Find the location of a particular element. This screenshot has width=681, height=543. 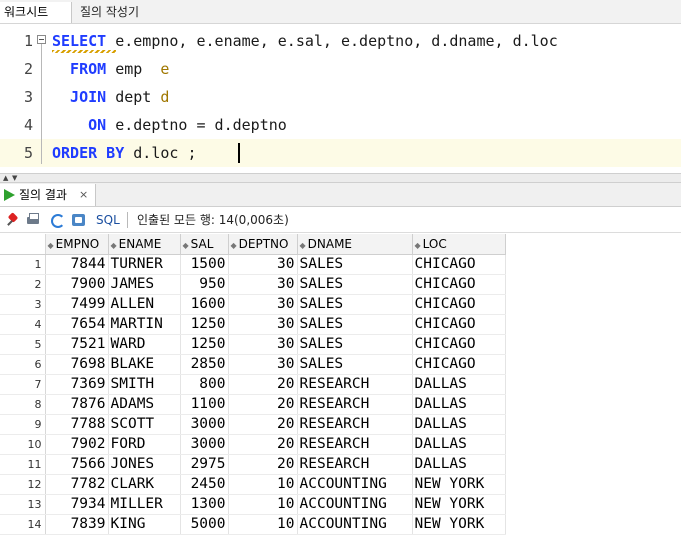

table-cell: SCOTT is located at coordinates (144, 424).